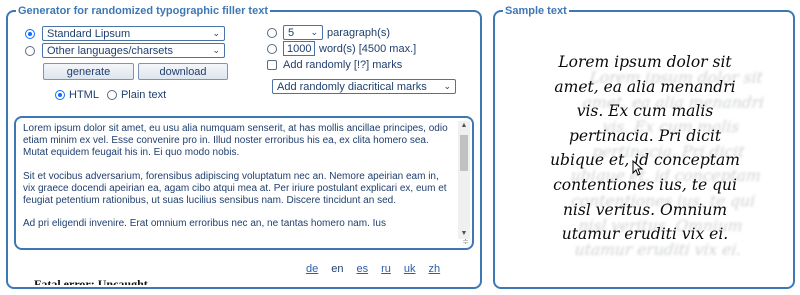 The image size is (800, 295). What do you see at coordinates (312, 269) in the screenshot?
I see `lang-link-de: de` at bounding box center [312, 269].